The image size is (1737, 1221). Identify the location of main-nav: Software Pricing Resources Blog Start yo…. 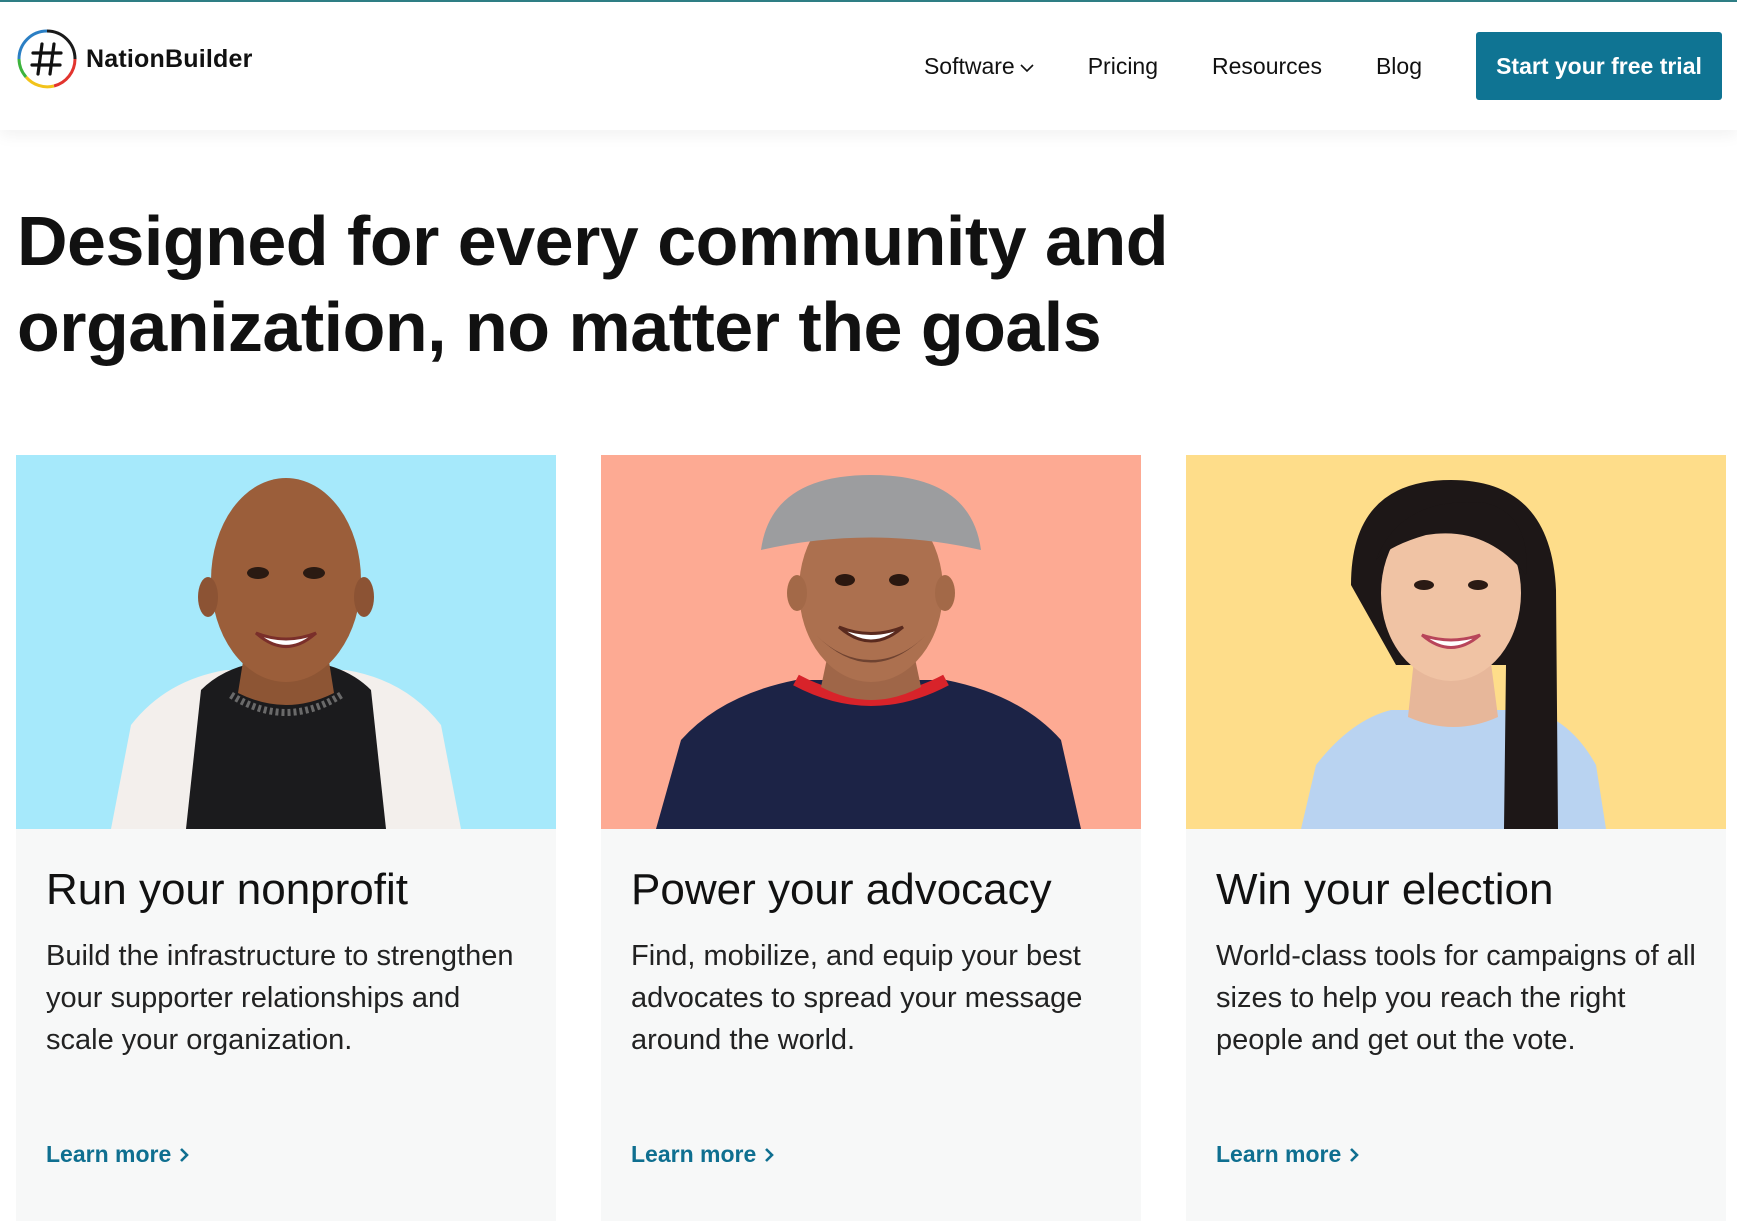
(1330, 66).